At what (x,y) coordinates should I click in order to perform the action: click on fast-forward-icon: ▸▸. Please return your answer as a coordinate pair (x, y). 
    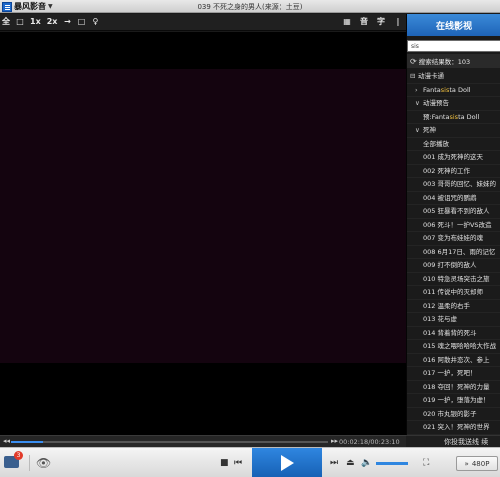
    Looking at the image, I should click on (334, 441).